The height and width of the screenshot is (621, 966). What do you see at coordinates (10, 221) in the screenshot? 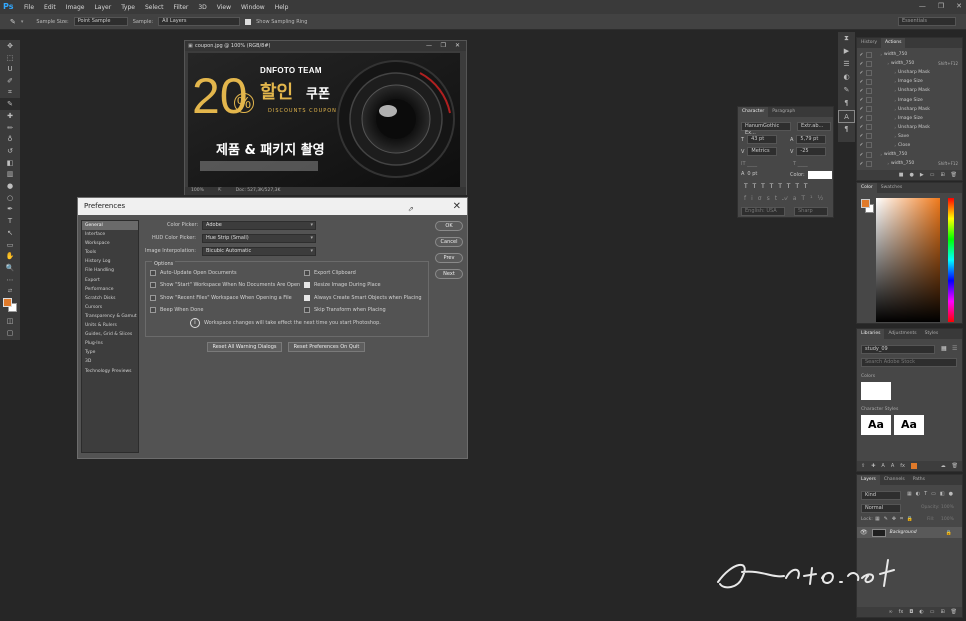
I see `type-tool-icon: T` at bounding box center [10, 221].